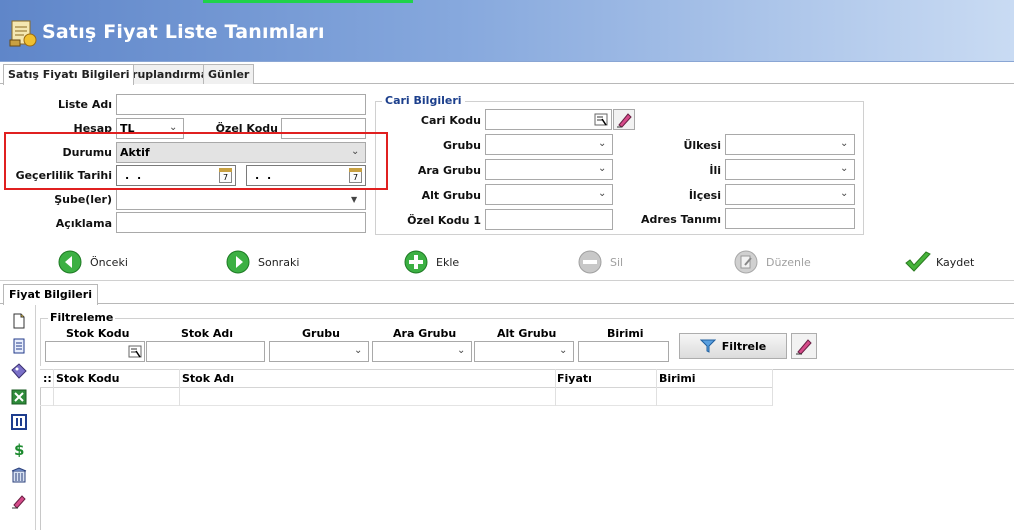  I want to click on gecerlilik-tarihi-label: Geçerlilik Tarihi, so click(63, 175).